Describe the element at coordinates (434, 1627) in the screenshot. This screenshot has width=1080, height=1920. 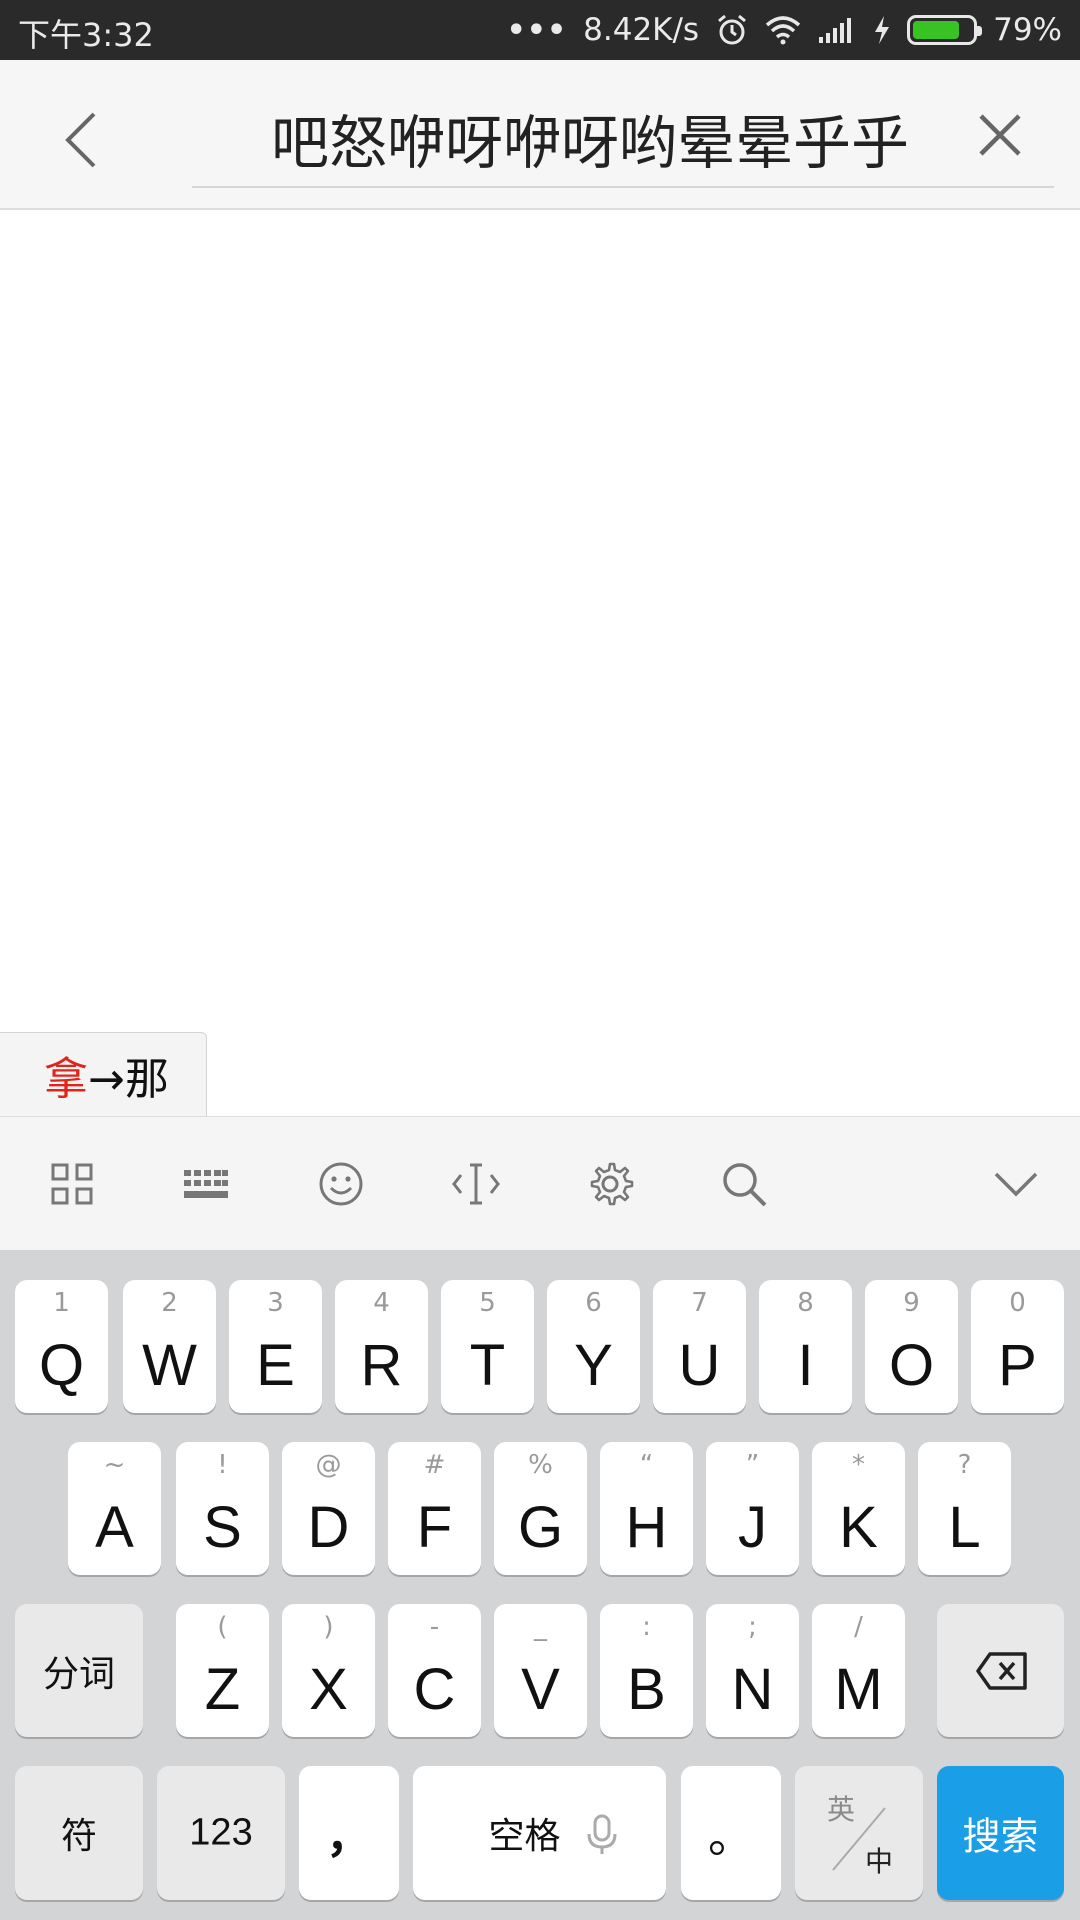
I see `key-sub-label: -` at that location.